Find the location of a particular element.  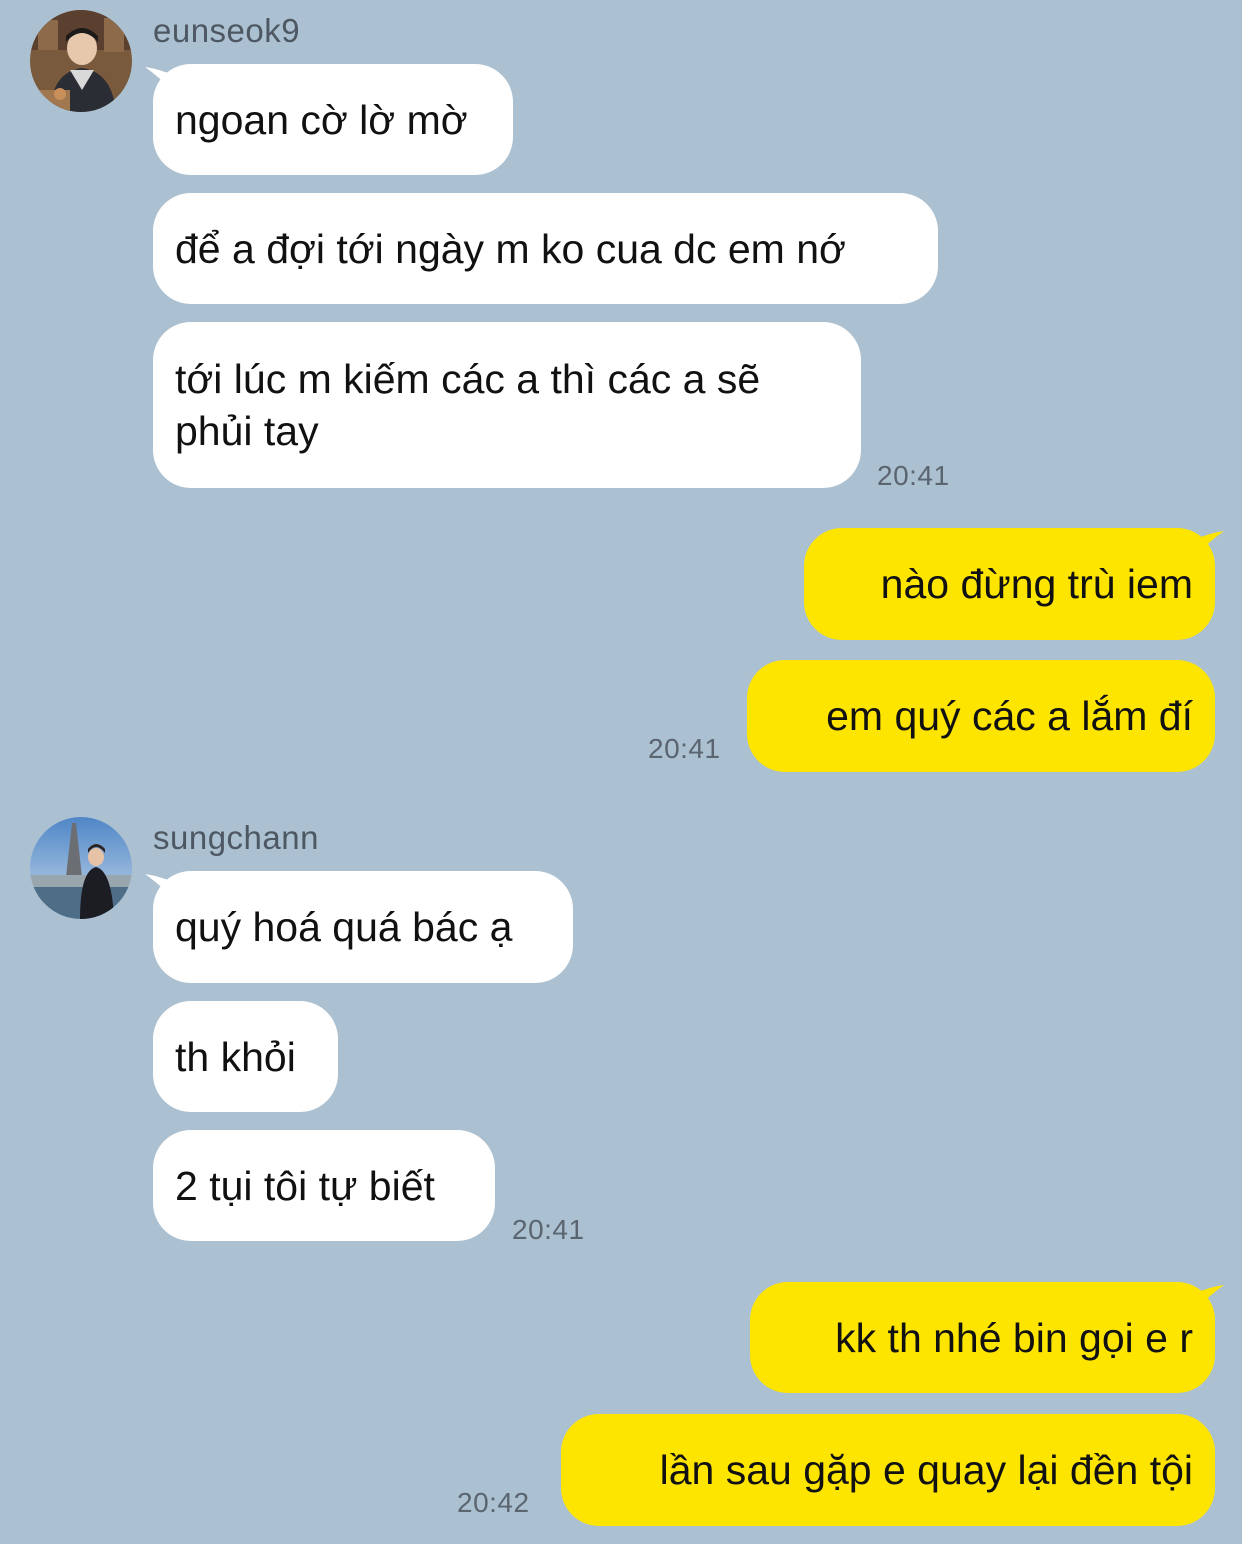

avatar-eunseok9 is located at coordinates (81, 61).